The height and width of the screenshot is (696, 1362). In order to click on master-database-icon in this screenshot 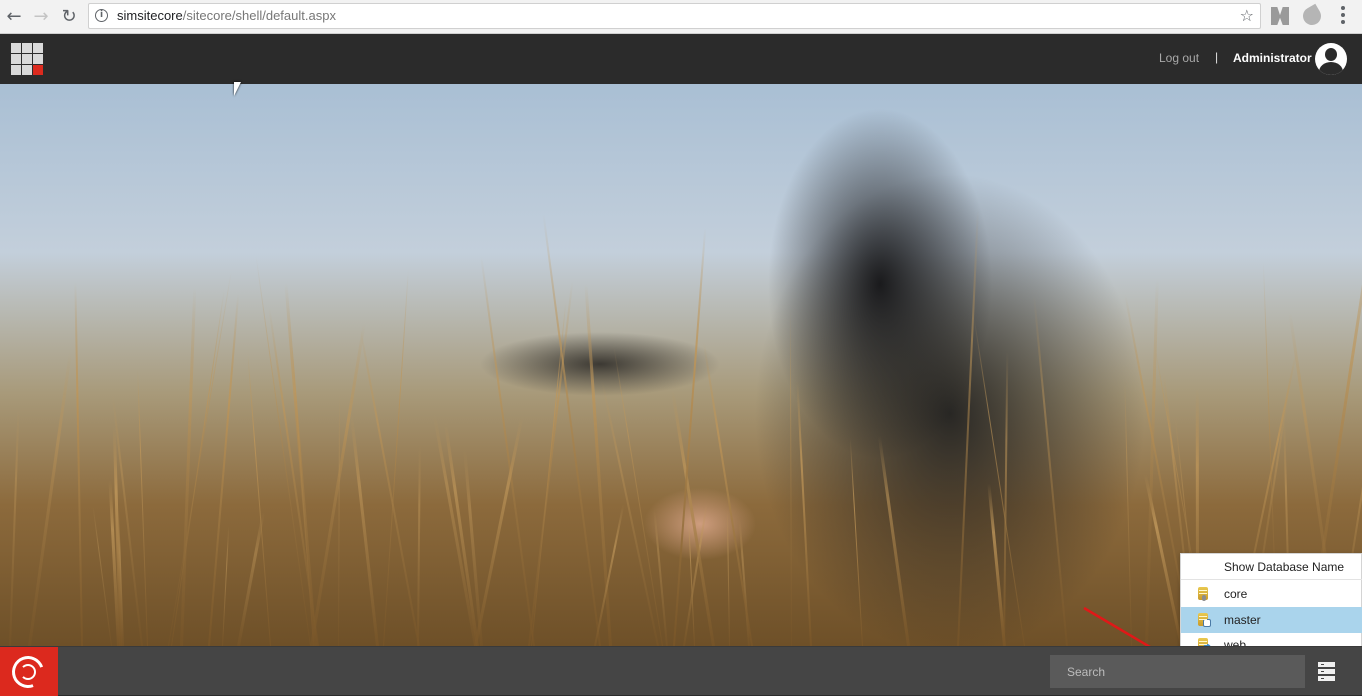, I will do `click(1204, 620)`.